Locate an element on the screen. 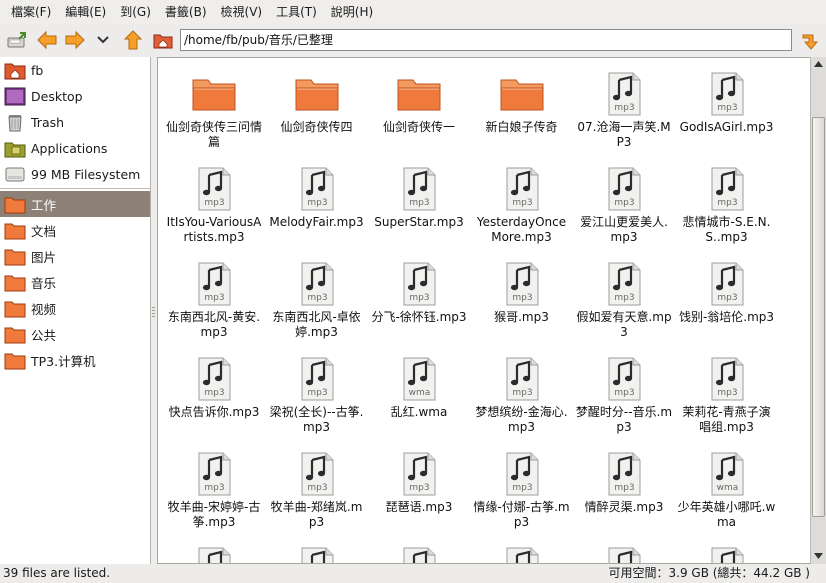 Image resolution: width=826 pixels, height=583 pixels. audio-file-item: wma 少年英雄小哪吒.wma is located at coordinates (727, 490).